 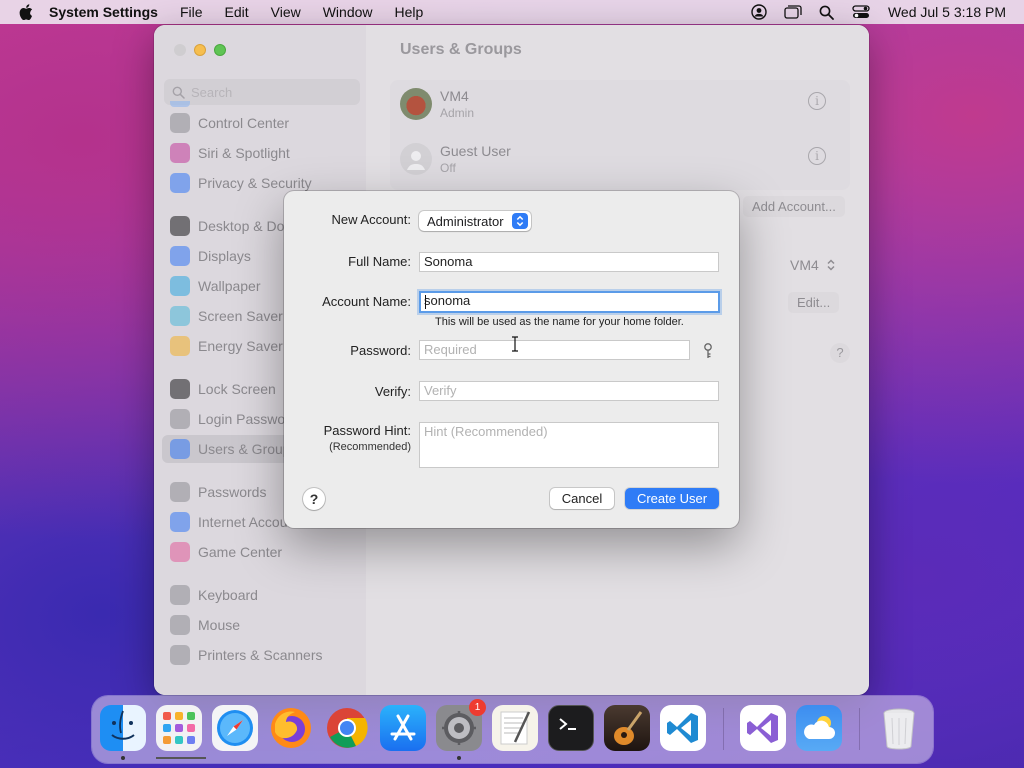 What do you see at coordinates (248, 419) in the screenshot?
I see `sidebar-item-label: Login Password` at bounding box center [248, 419].